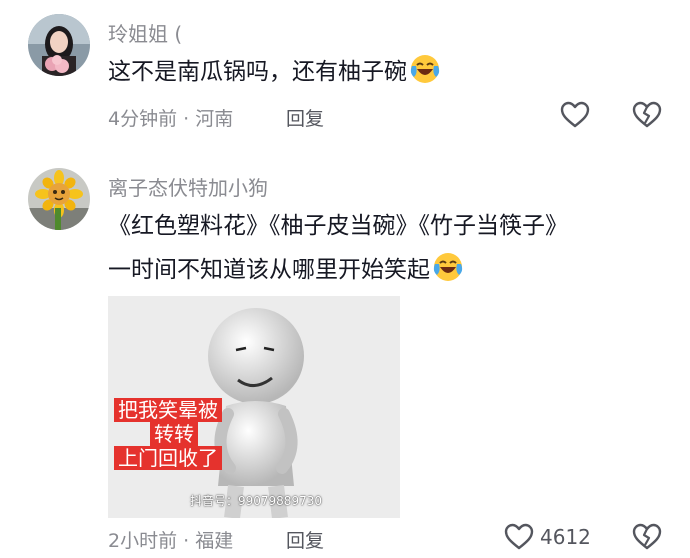 This screenshot has width=690, height=558. I want to click on dislike-icon, so click(647, 537).